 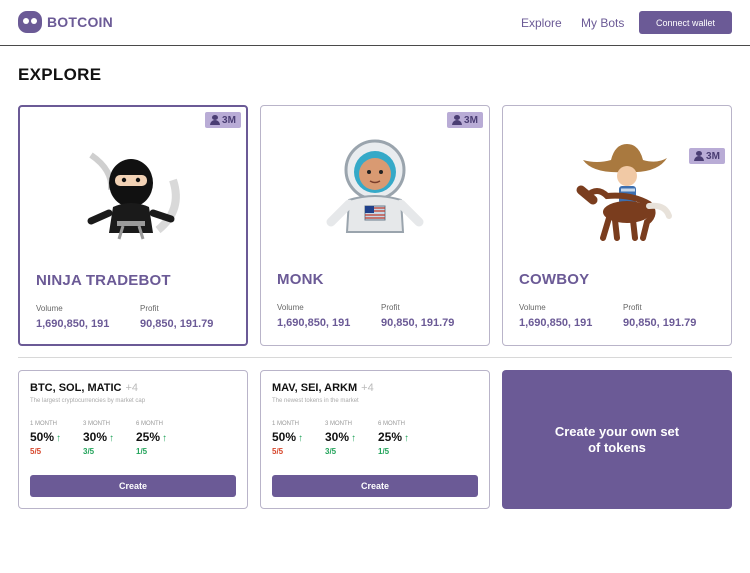 I want to click on bot-name: NINJA TRADEBOT, so click(x=103, y=280).